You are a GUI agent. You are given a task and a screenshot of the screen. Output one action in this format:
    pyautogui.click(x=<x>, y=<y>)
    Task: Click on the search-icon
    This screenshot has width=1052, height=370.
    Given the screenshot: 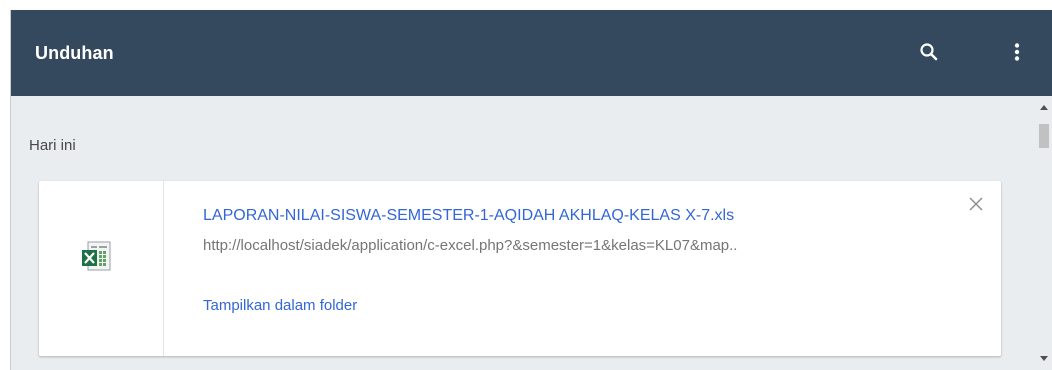 What is the action you would take?
    pyautogui.click(x=929, y=52)
    